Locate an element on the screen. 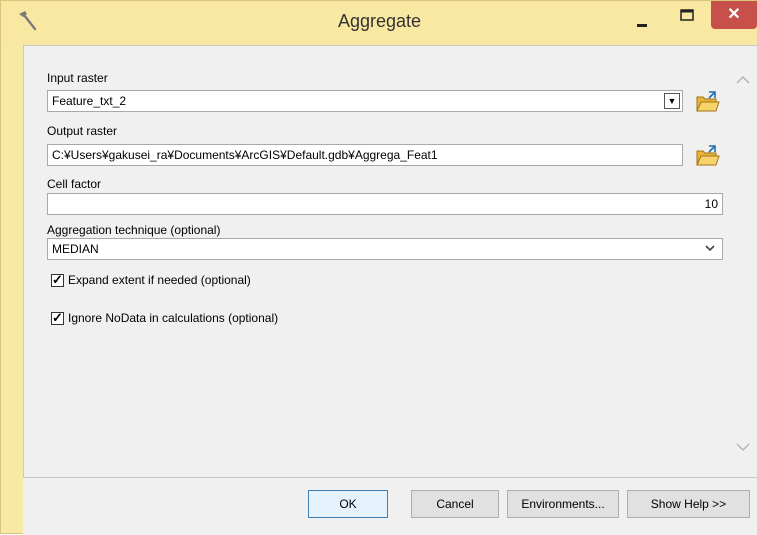 This screenshot has height=535, width=757. input-raster-value: Feature_txt_2 is located at coordinates (89, 101).